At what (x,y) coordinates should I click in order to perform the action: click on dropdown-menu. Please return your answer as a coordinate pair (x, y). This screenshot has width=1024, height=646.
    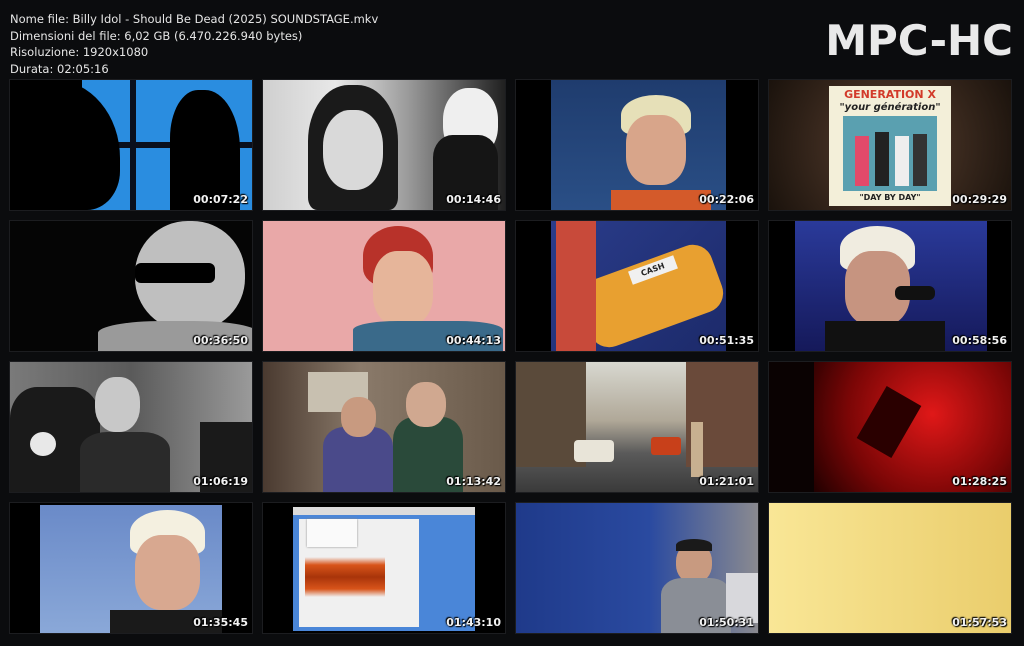
    Looking at the image, I should click on (332, 533).